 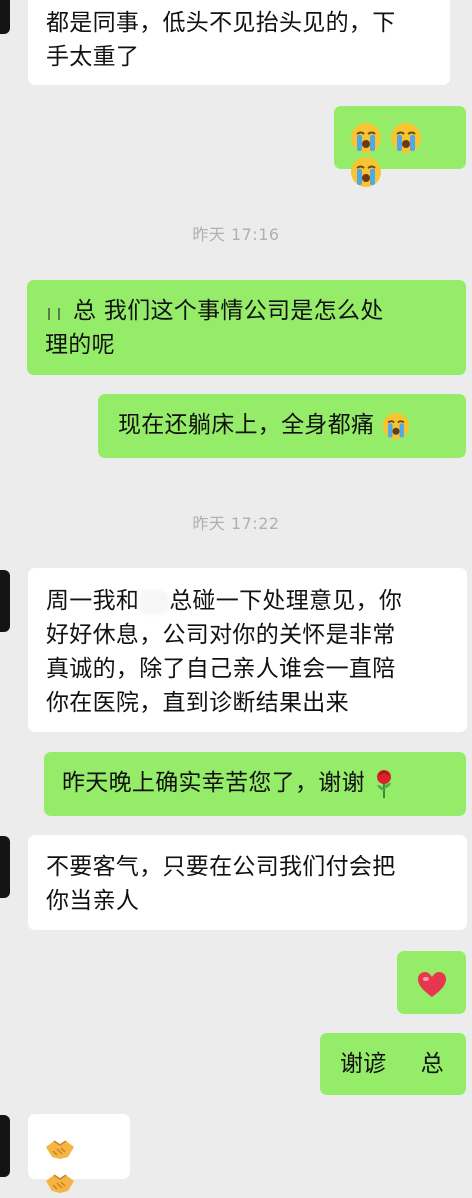 What do you see at coordinates (221, 635) in the screenshot?
I see `message-text: 好好休息，公司对你的关怀是非常` at bounding box center [221, 635].